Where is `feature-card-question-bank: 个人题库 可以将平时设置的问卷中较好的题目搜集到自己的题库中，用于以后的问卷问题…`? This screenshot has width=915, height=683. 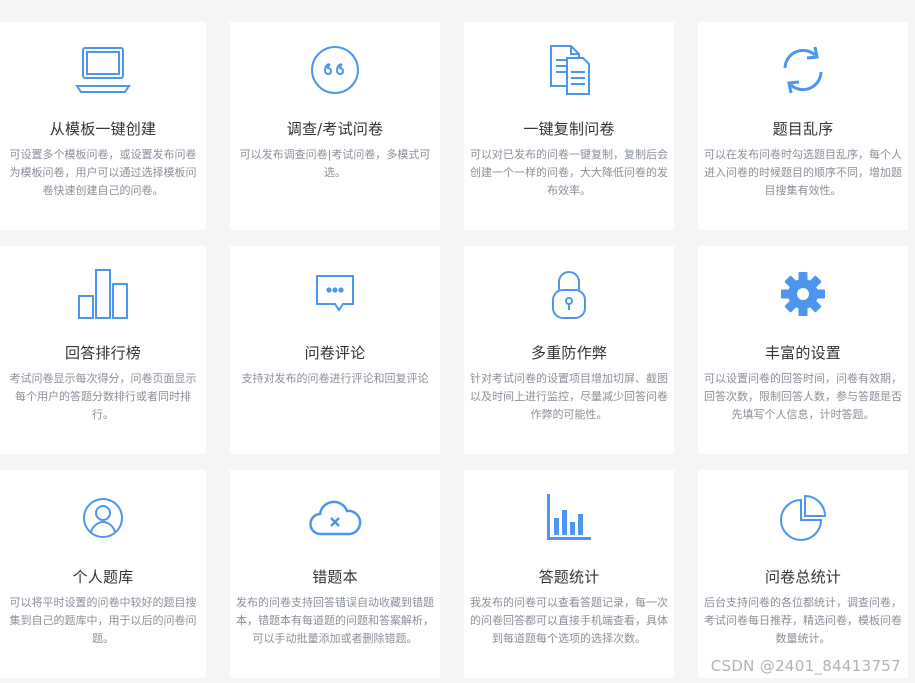
feature-card-question-bank: 个人题库 可以将平时设置的问卷中较好的题目搜集到自己的题库中，用于以后的问卷问题… is located at coordinates (103, 574).